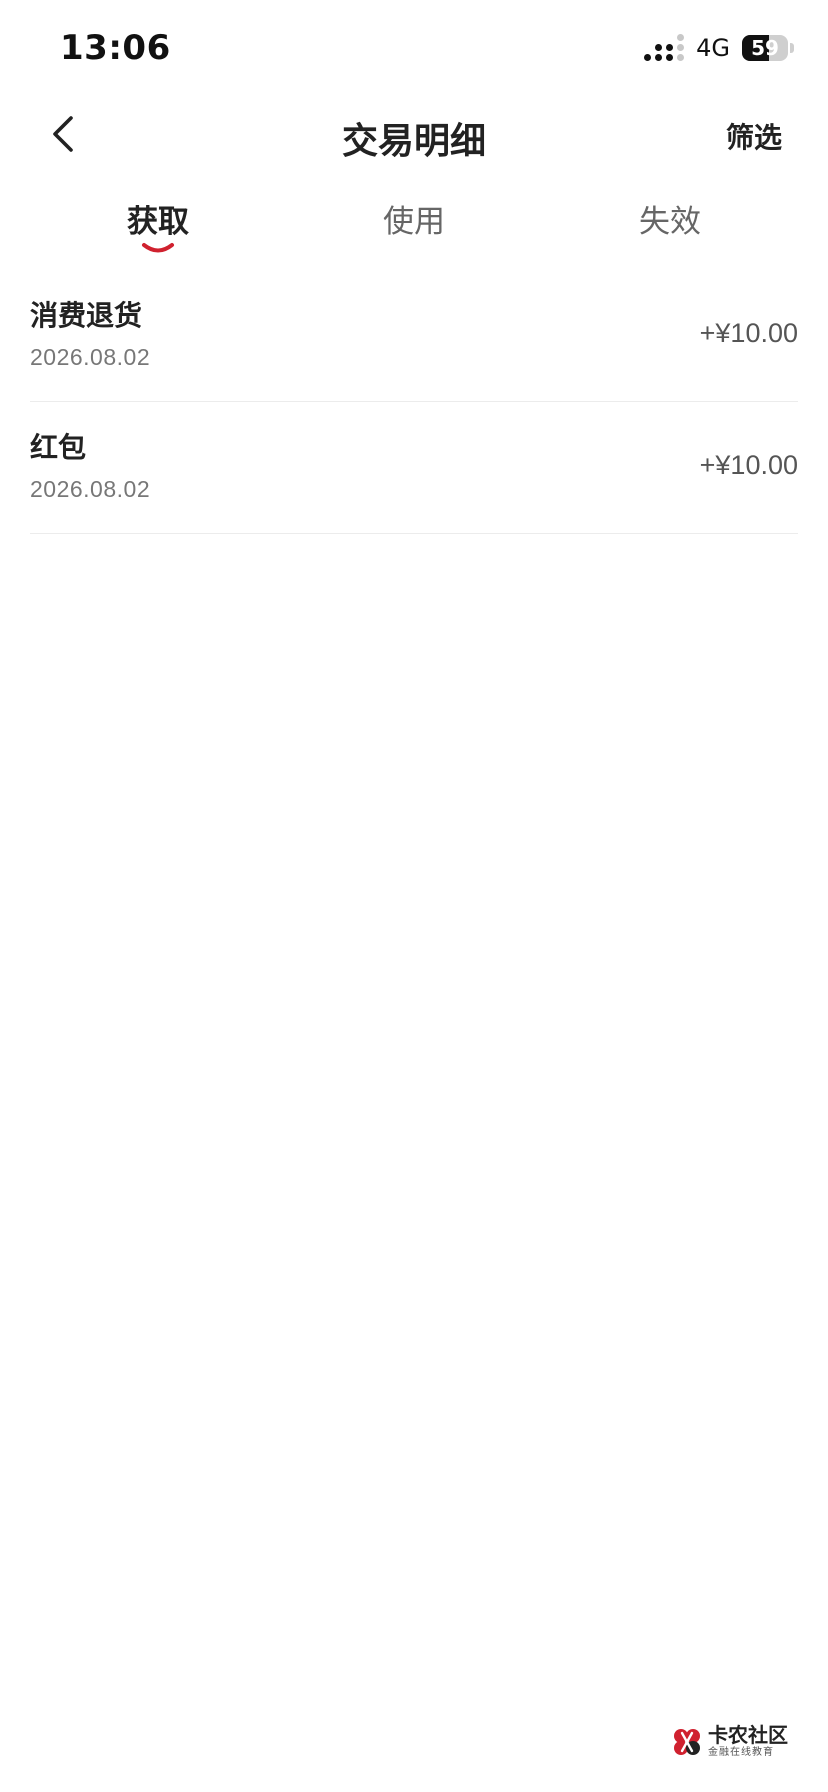 The image size is (828, 1792). I want to click on watermark: 卡农社区 金融在线教育, so click(730, 1741).